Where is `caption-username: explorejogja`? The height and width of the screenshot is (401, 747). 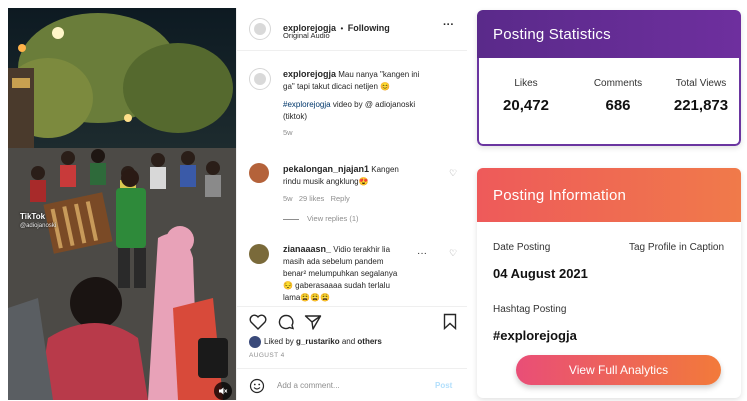
caption-username: explorejogja is located at coordinates (309, 74).